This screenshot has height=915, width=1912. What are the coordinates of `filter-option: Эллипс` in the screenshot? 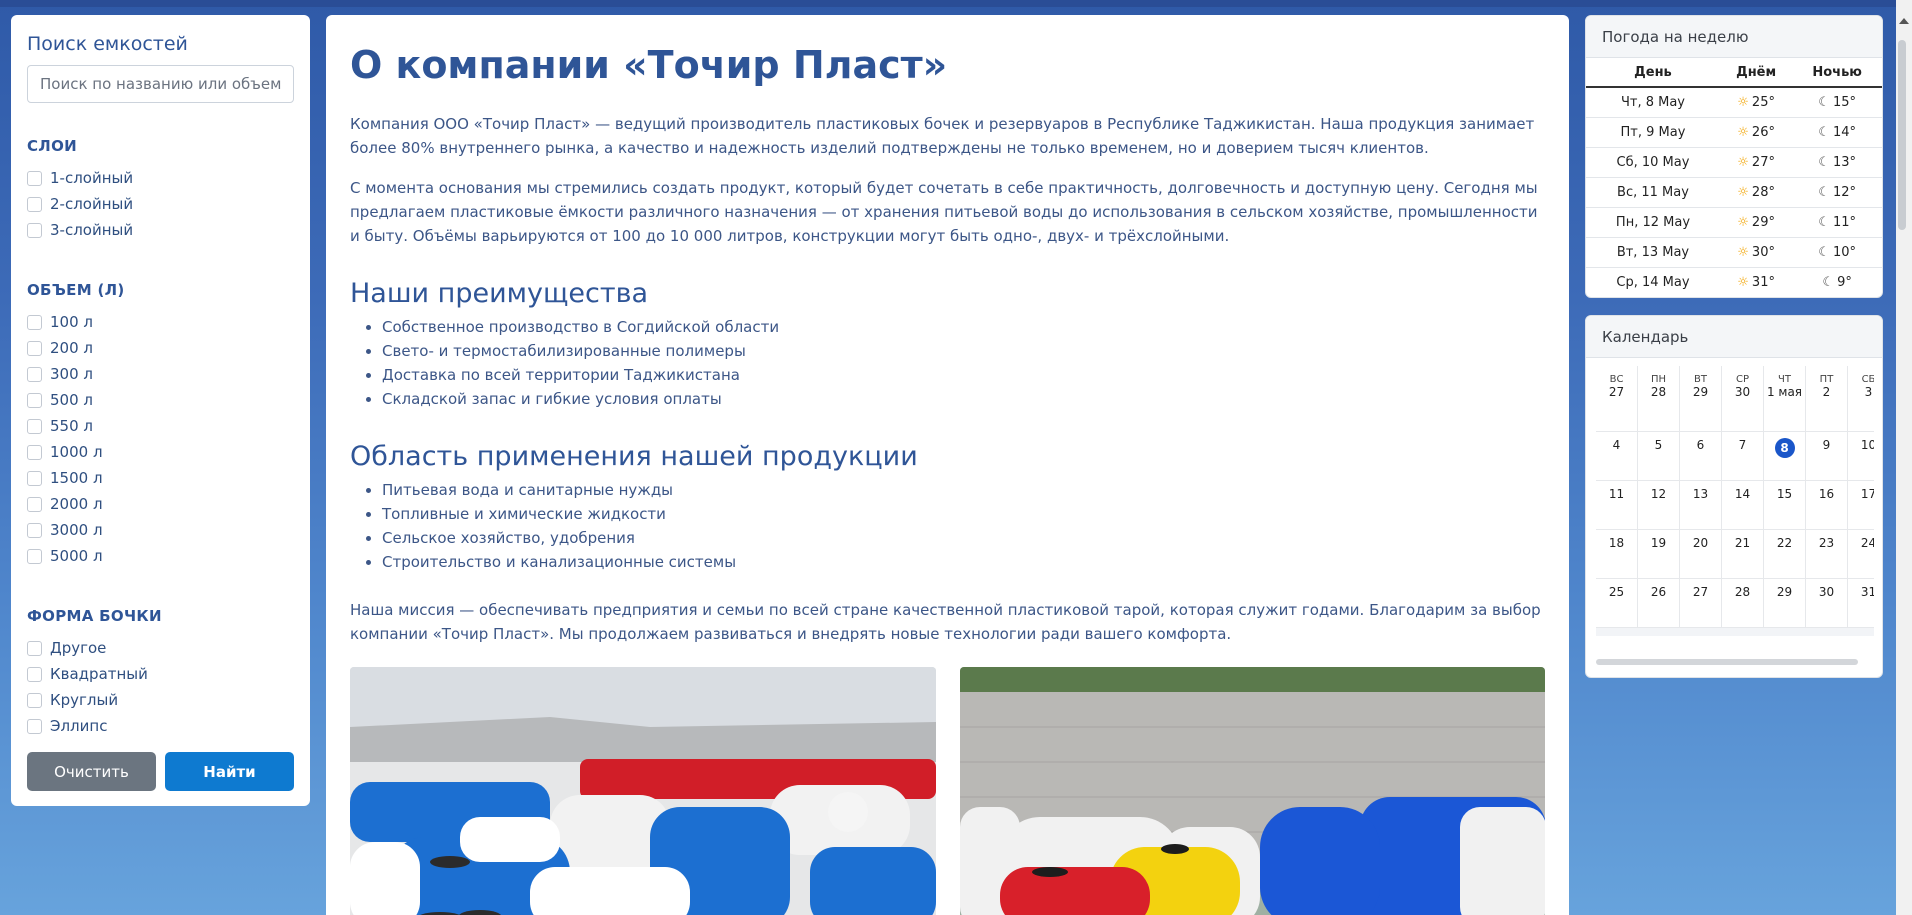 It's located at (160, 726).